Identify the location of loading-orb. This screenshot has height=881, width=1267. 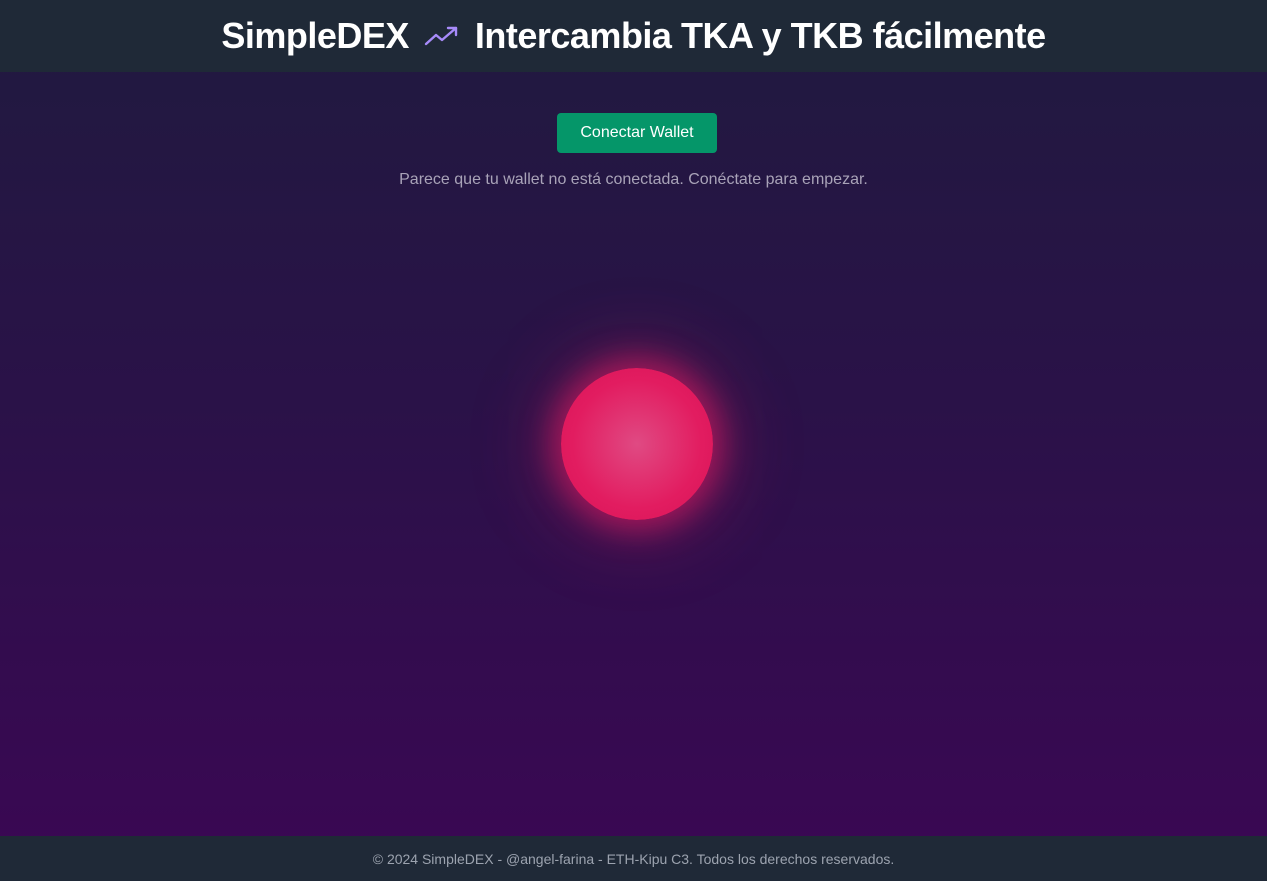
(637, 444).